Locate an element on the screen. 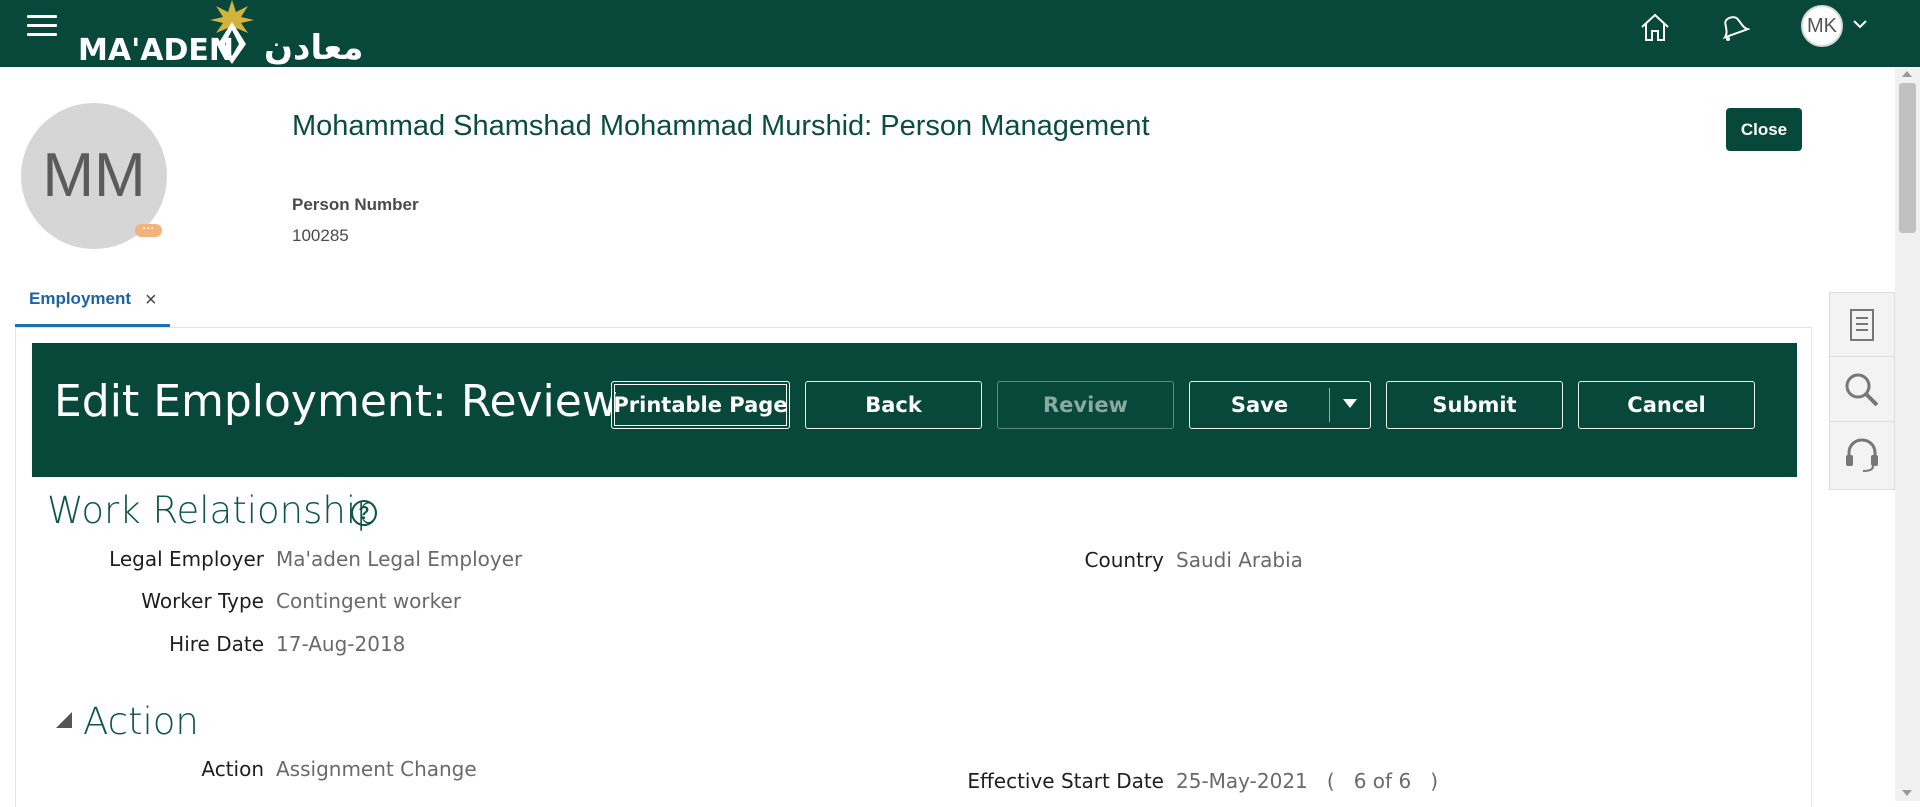 This screenshot has height=807, width=1920. effective-start-date-label: Effective Start Date is located at coordinates (1065, 781).